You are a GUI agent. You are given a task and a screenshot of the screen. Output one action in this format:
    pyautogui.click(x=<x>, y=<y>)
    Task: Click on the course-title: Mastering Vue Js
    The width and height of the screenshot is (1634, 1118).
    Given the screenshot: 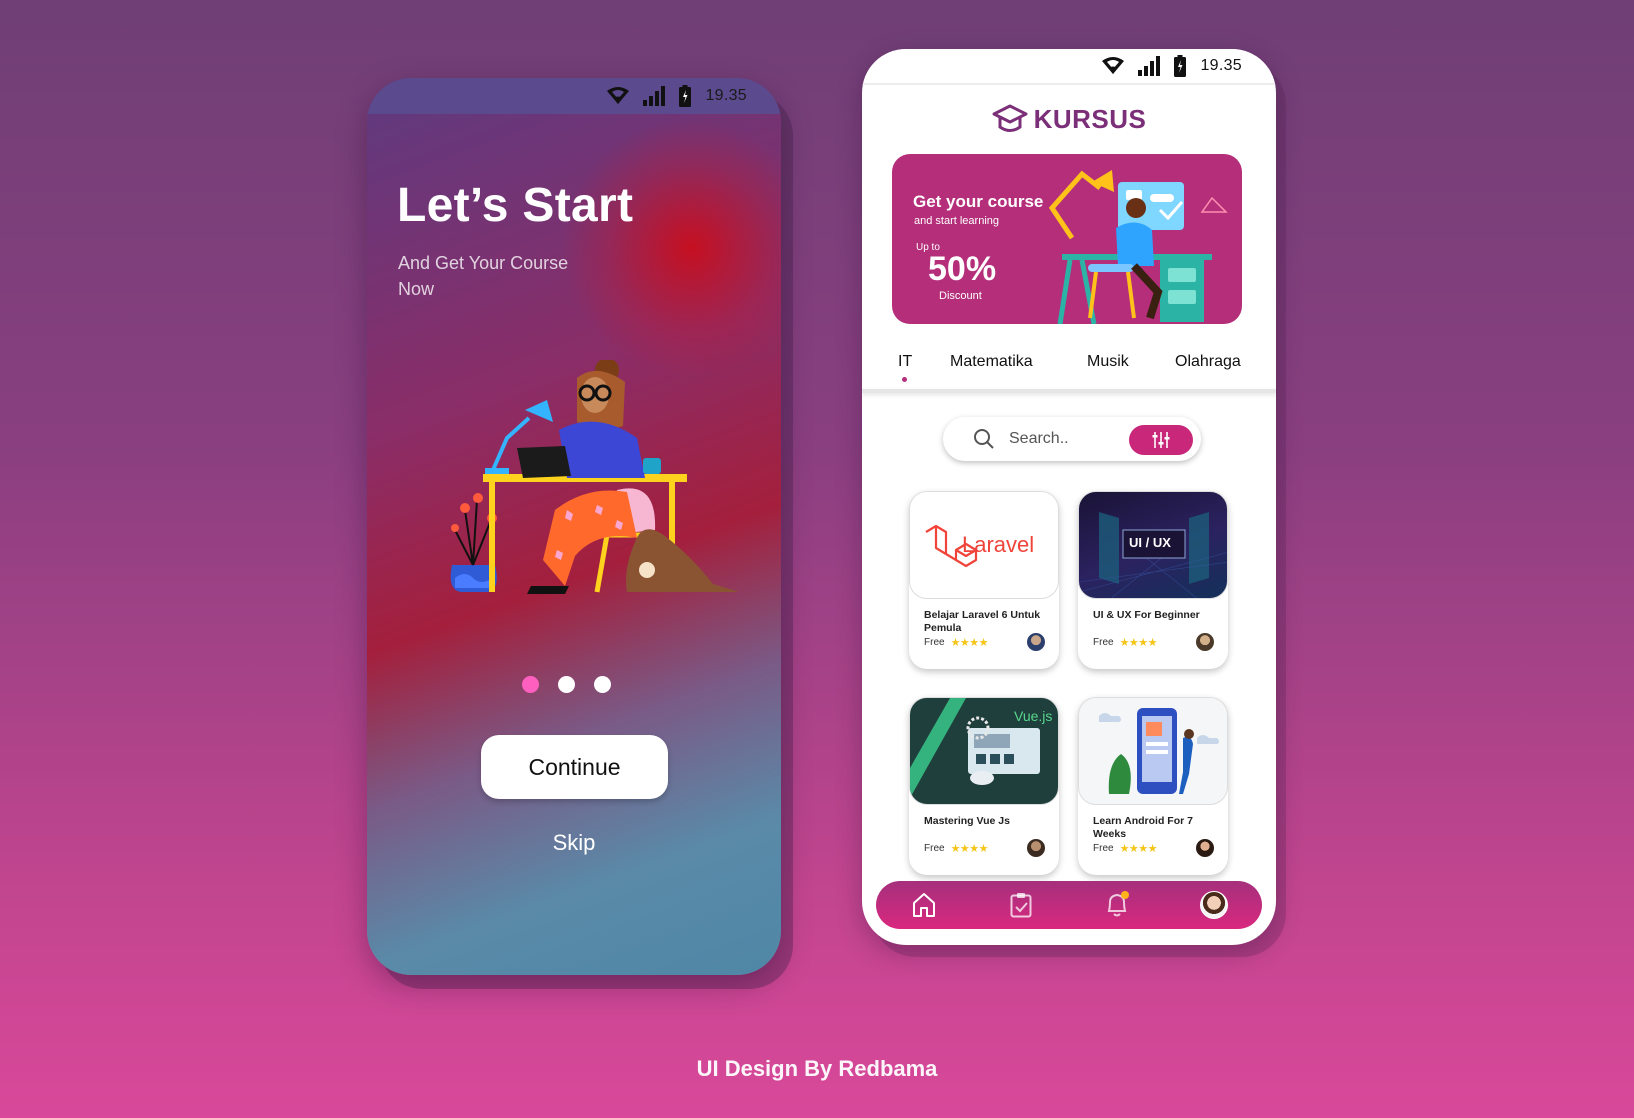 What is the action you would take?
    pyautogui.click(x=967, y=821)
    